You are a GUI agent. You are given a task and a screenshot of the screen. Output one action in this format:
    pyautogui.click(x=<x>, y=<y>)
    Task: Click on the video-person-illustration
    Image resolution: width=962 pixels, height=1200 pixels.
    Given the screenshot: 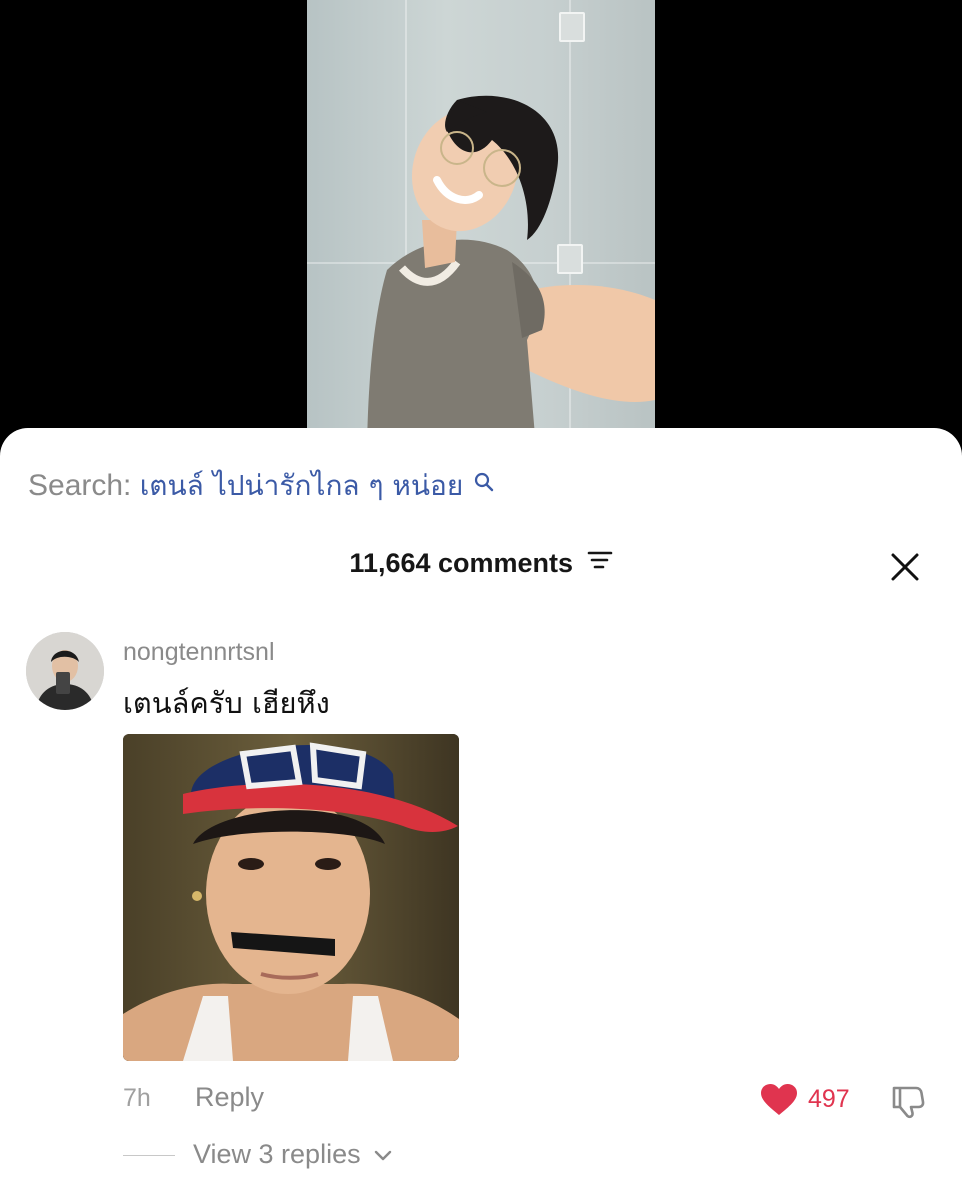 What is the action you would take?
    pyautogui.click(x=511, y=277)
    